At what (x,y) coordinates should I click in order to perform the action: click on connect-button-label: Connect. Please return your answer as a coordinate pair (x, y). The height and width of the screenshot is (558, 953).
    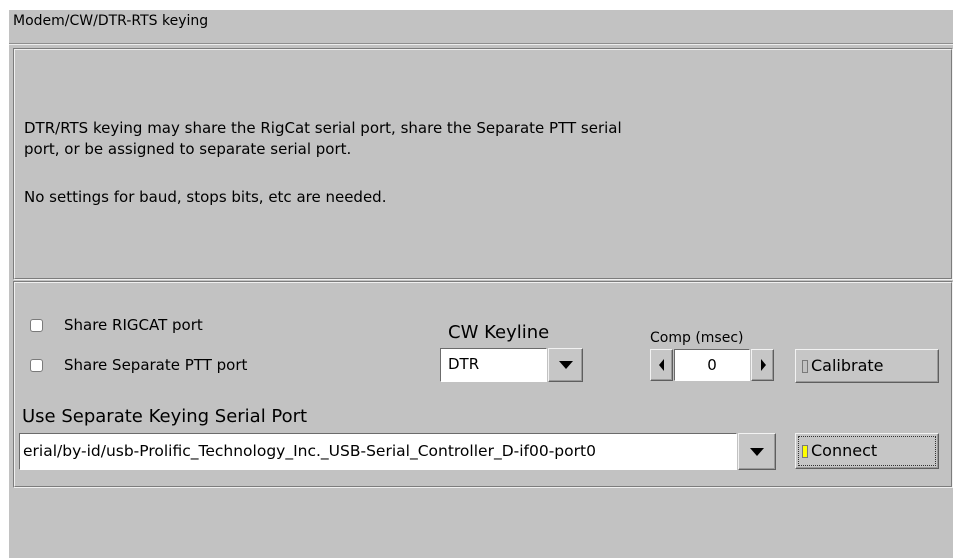
    Looking at the image, I should click on (844, 450).